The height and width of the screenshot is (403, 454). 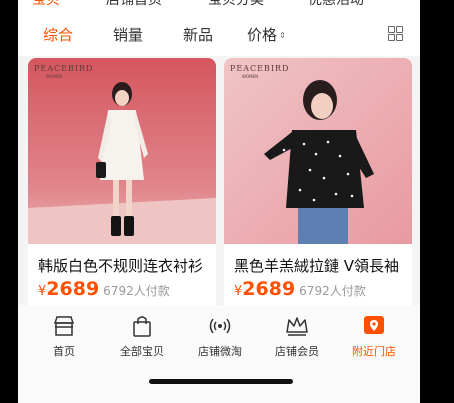 What do you see at coordinates (134, 4) in the screenshot?
I see `top-tab-1: 店铺首页` at bounding box center [134, 4].